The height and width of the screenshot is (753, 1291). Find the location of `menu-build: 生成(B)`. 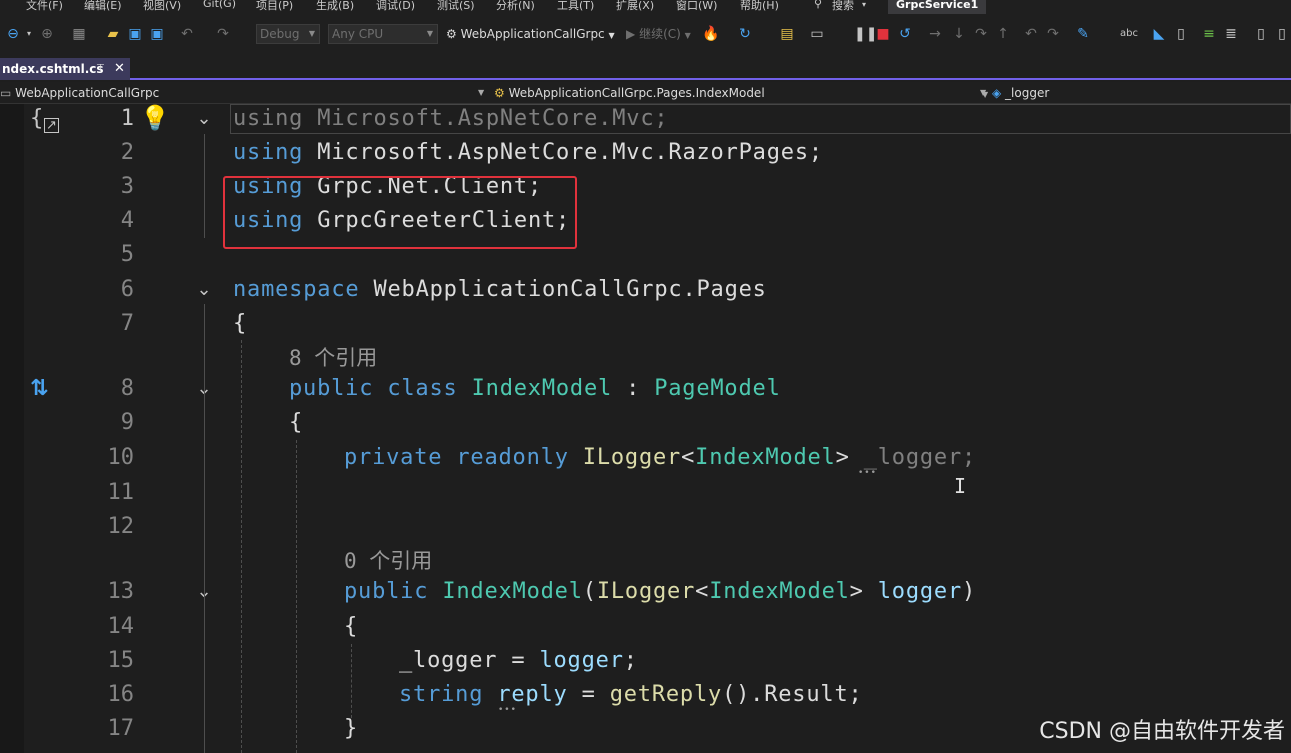

menu-build: 生成(B) is located at coordinates (335, 6).